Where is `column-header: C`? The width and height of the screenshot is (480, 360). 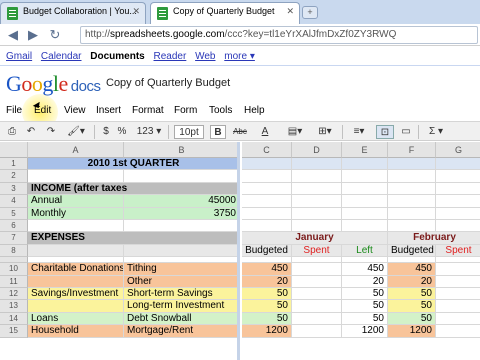 column-header: C is located at coordinates (267, 150).